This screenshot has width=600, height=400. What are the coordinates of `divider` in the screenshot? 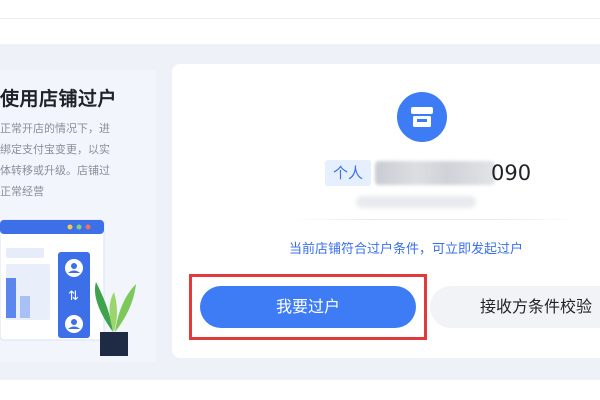 It's located at (434, 219).